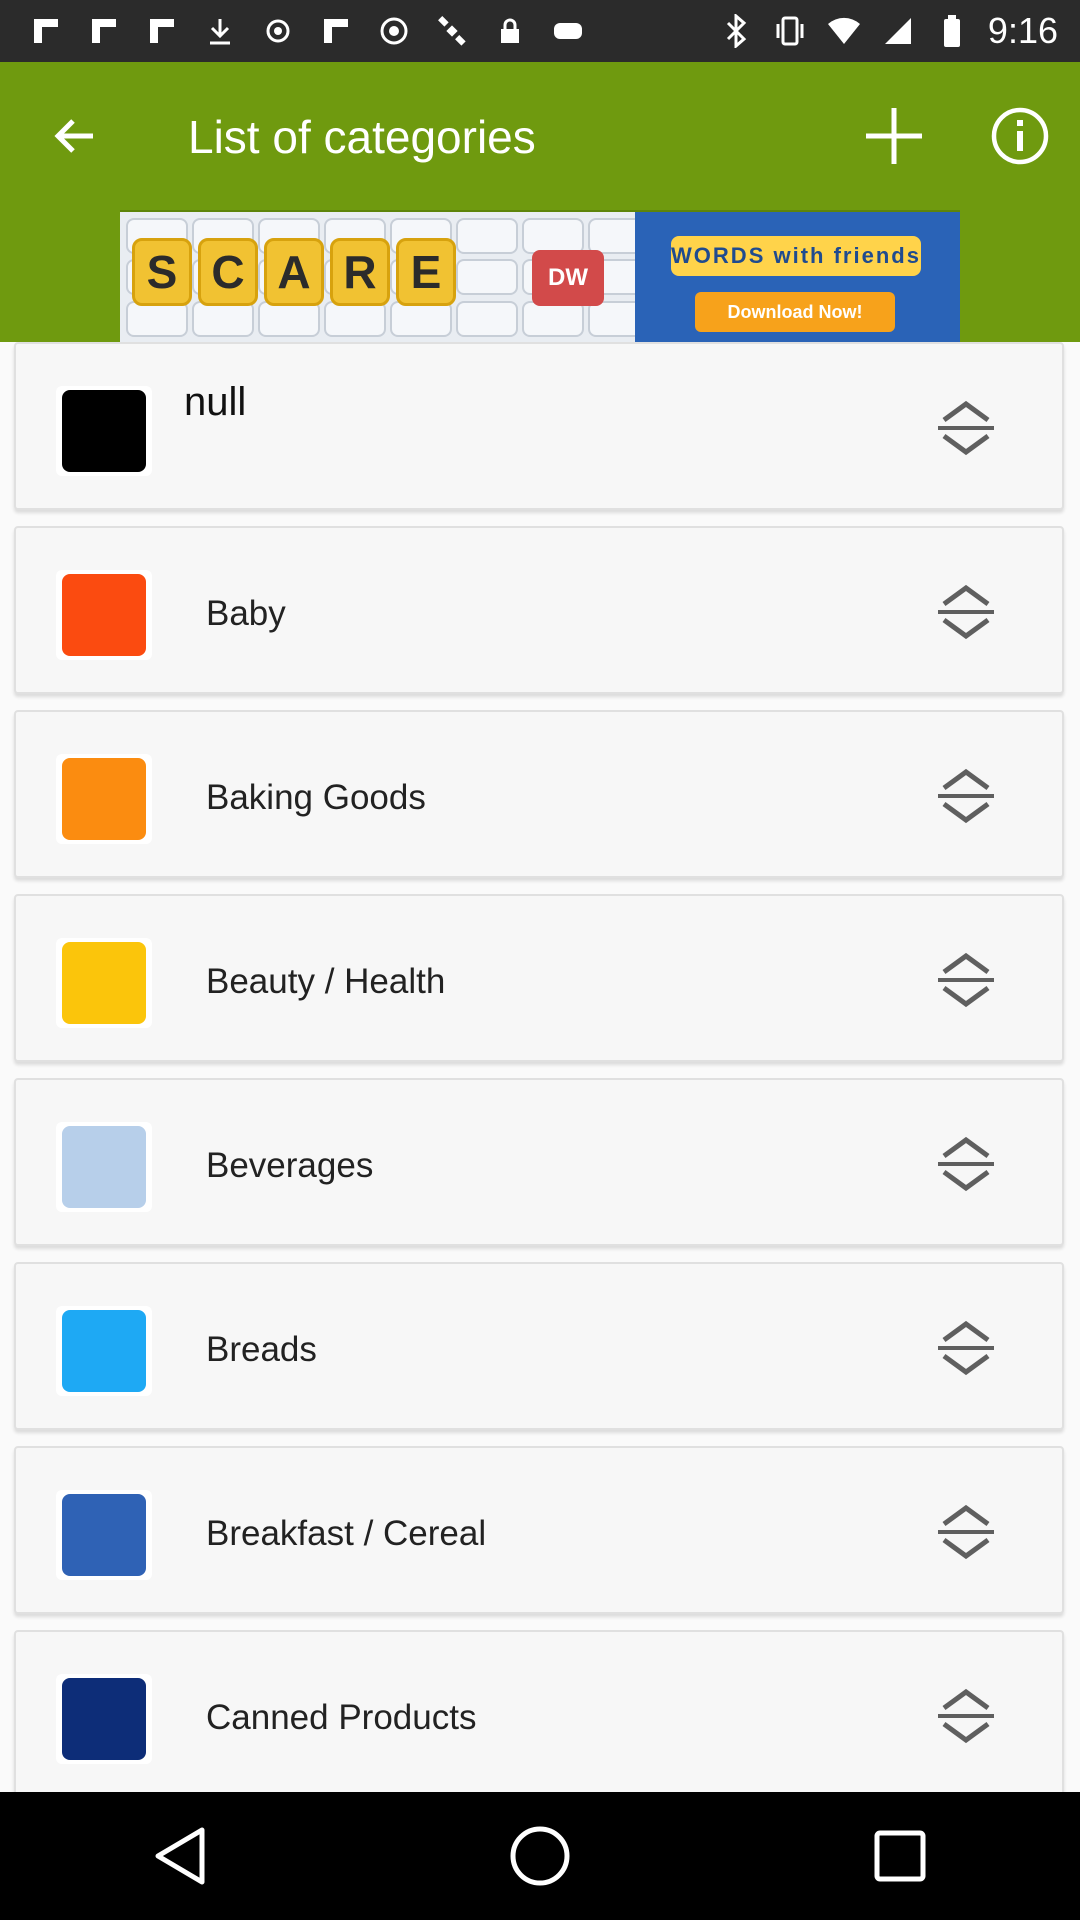  I want to click on info-button, so click(1020, 136).